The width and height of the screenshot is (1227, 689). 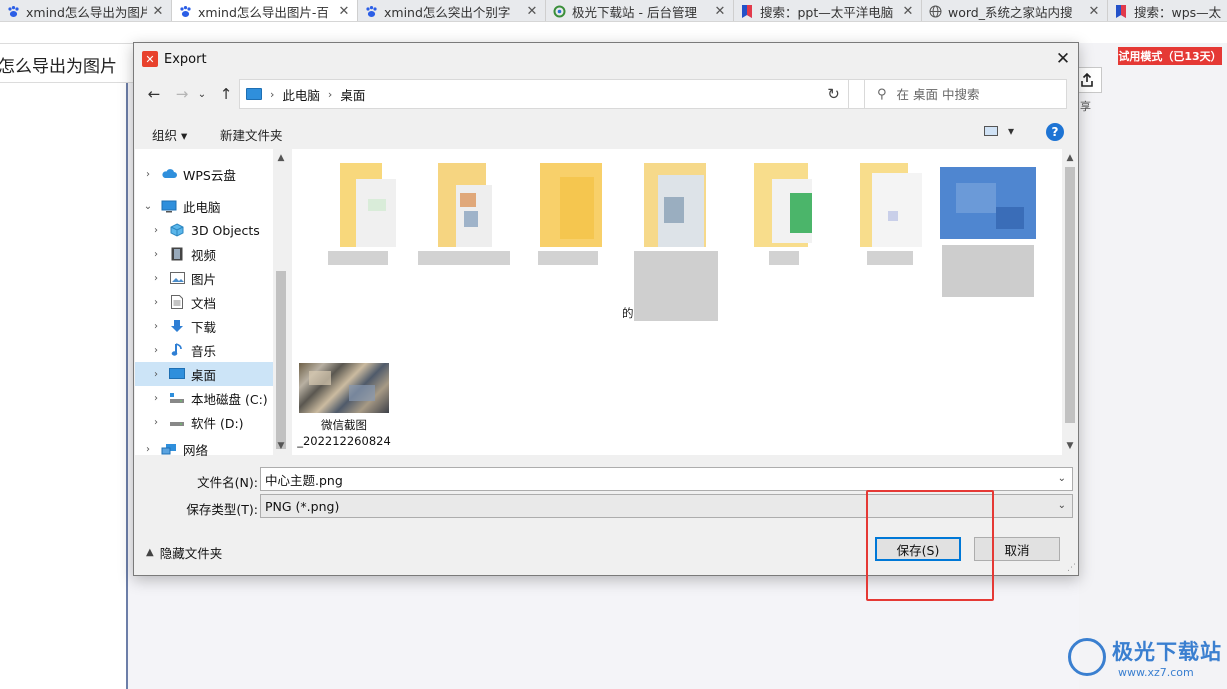 I want to click on watermark: 极光下载站 www.xz7.com, so click(x=1145, y=658).